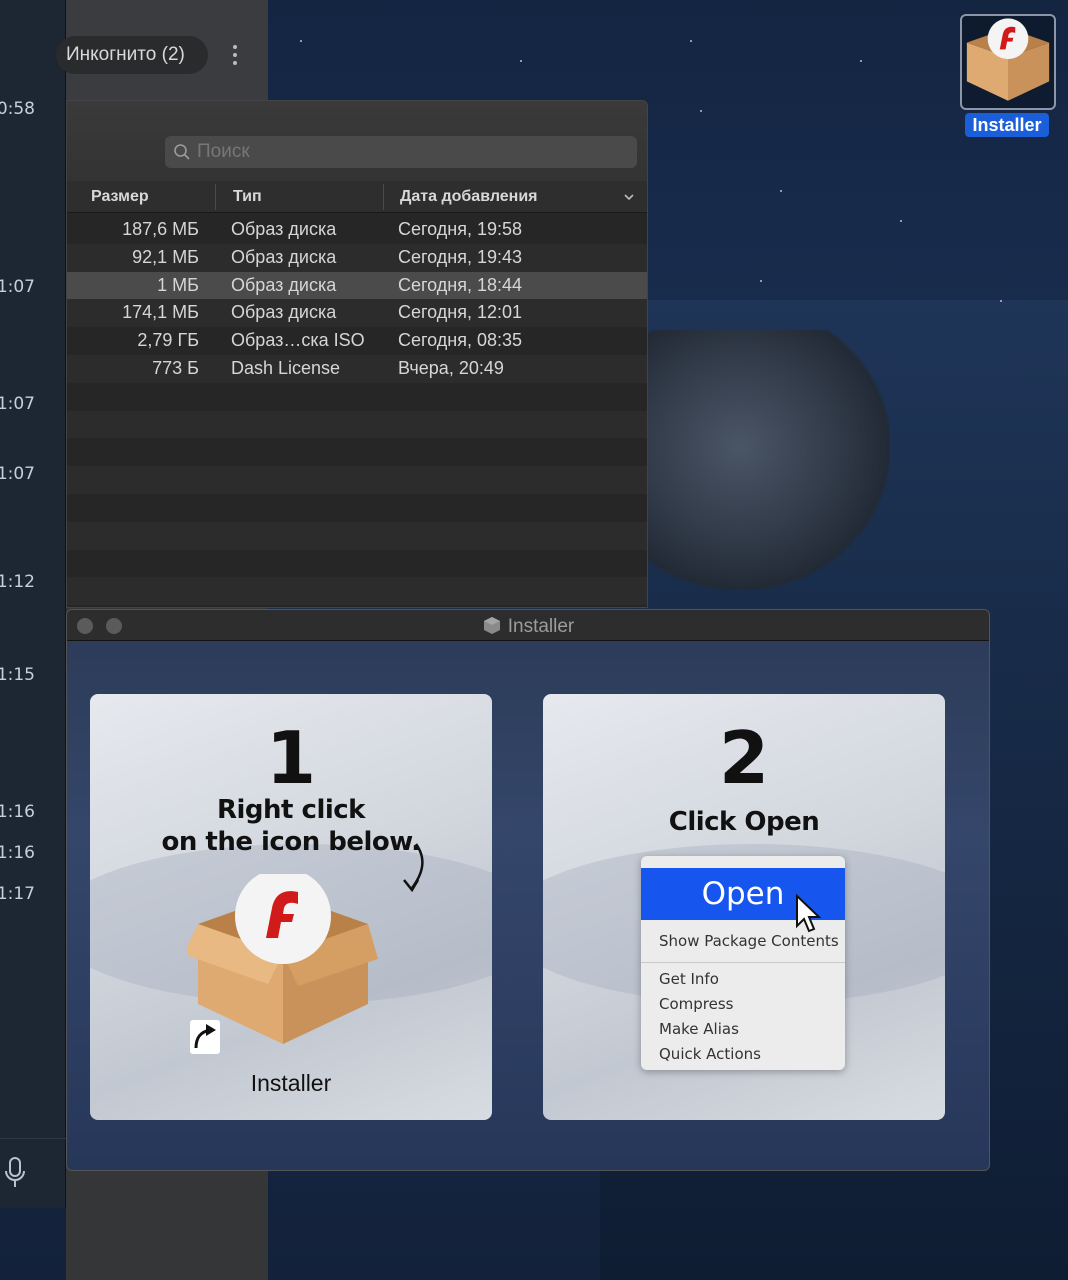 This screenshot has height=1280, width=1068. I want to click on menu-item: Quick Actions, so click(710, 1054).